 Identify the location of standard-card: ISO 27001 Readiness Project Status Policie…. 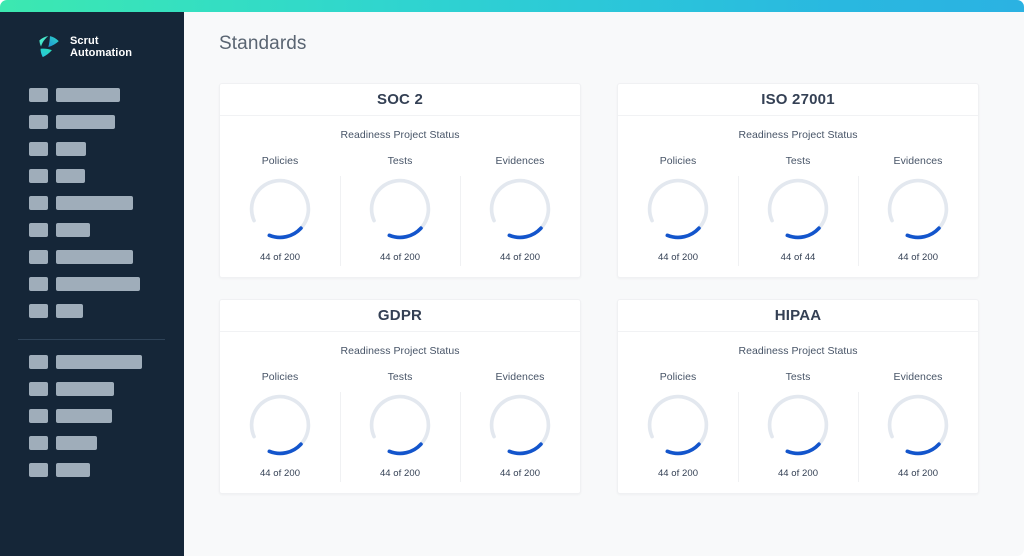
(798, 180).